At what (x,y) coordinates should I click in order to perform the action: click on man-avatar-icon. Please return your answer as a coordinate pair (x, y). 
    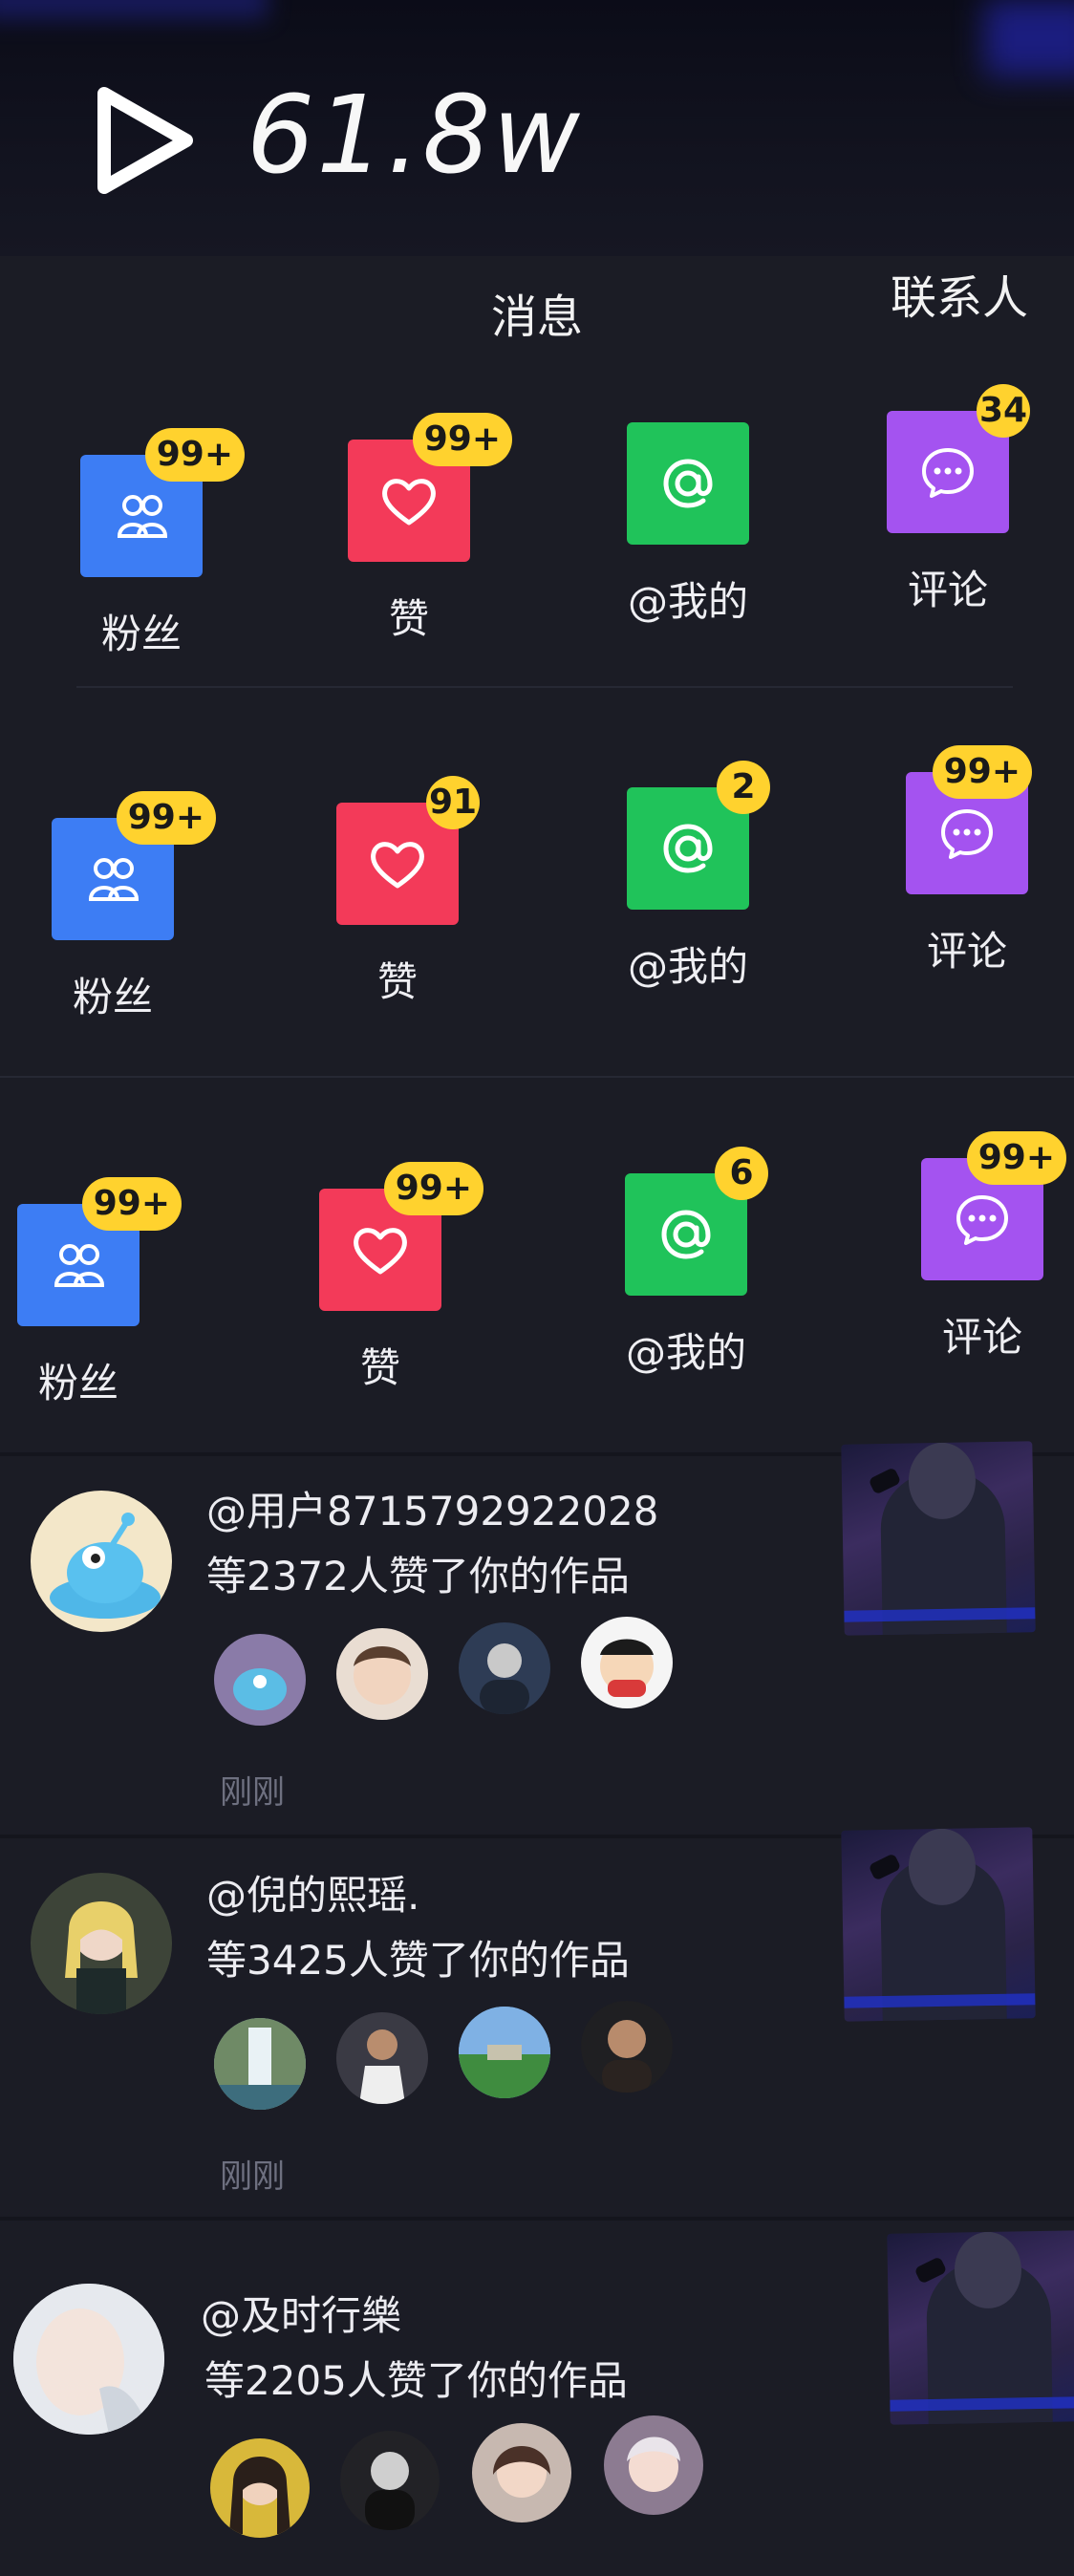
    Looking at the image, I should click on (627, 2056).